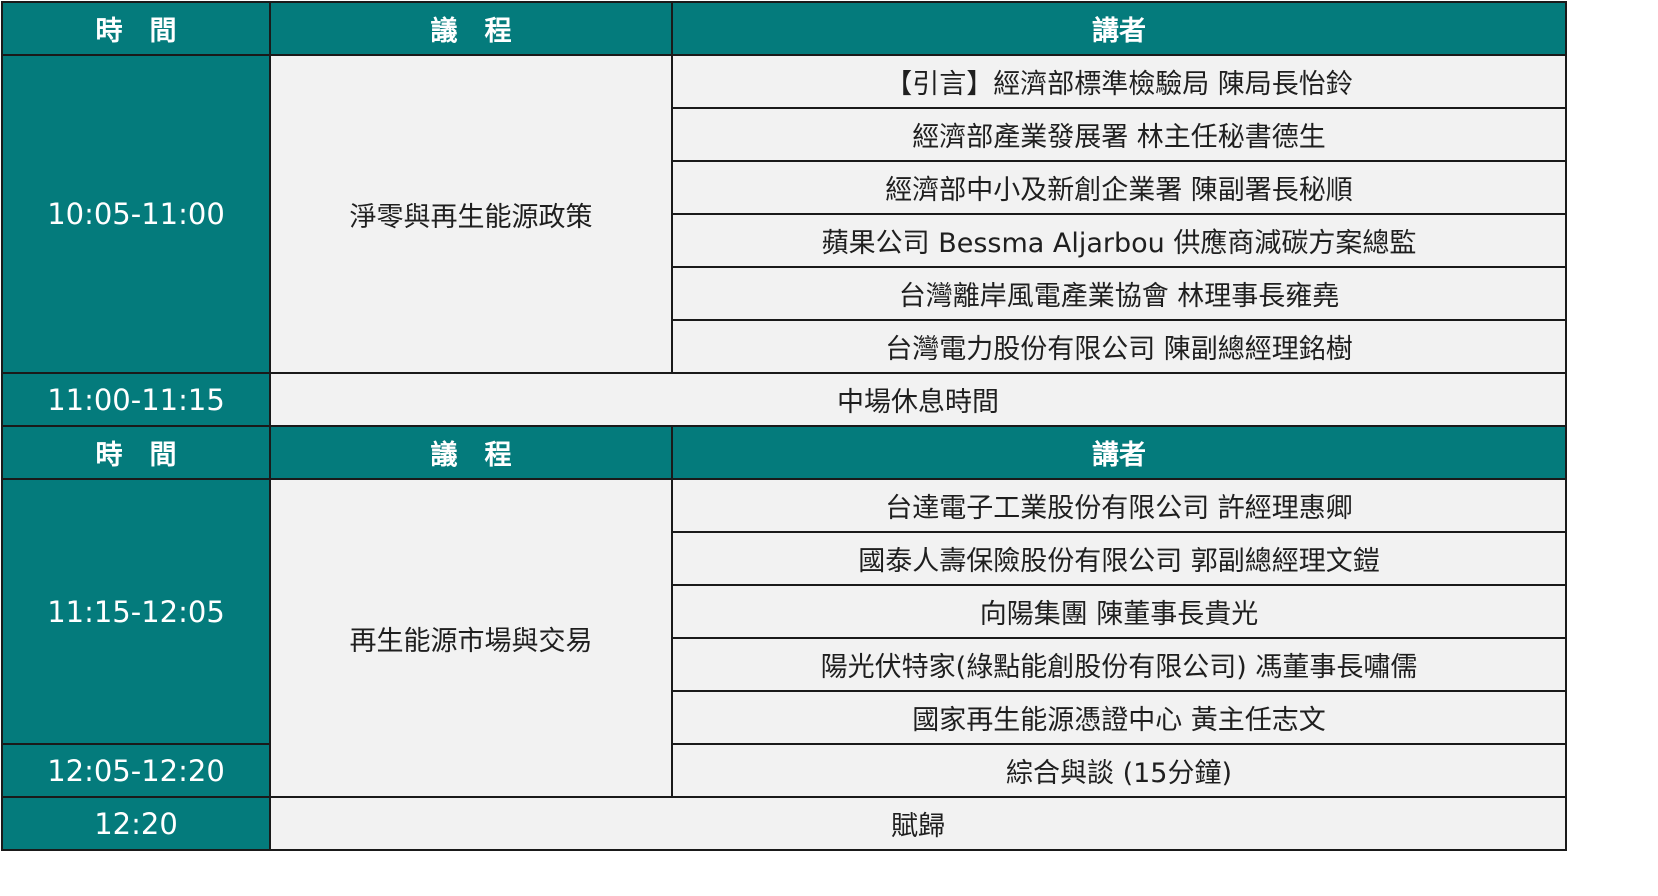  I want to click on closing-row: 12:20 賦歸, so click(784, 823).